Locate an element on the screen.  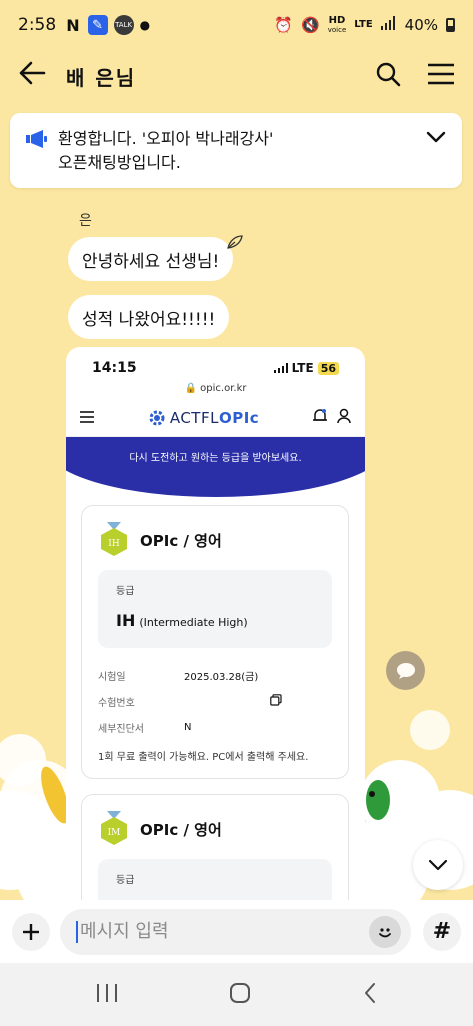
info-row: 수험번호 is located at coordinates (215, 701).